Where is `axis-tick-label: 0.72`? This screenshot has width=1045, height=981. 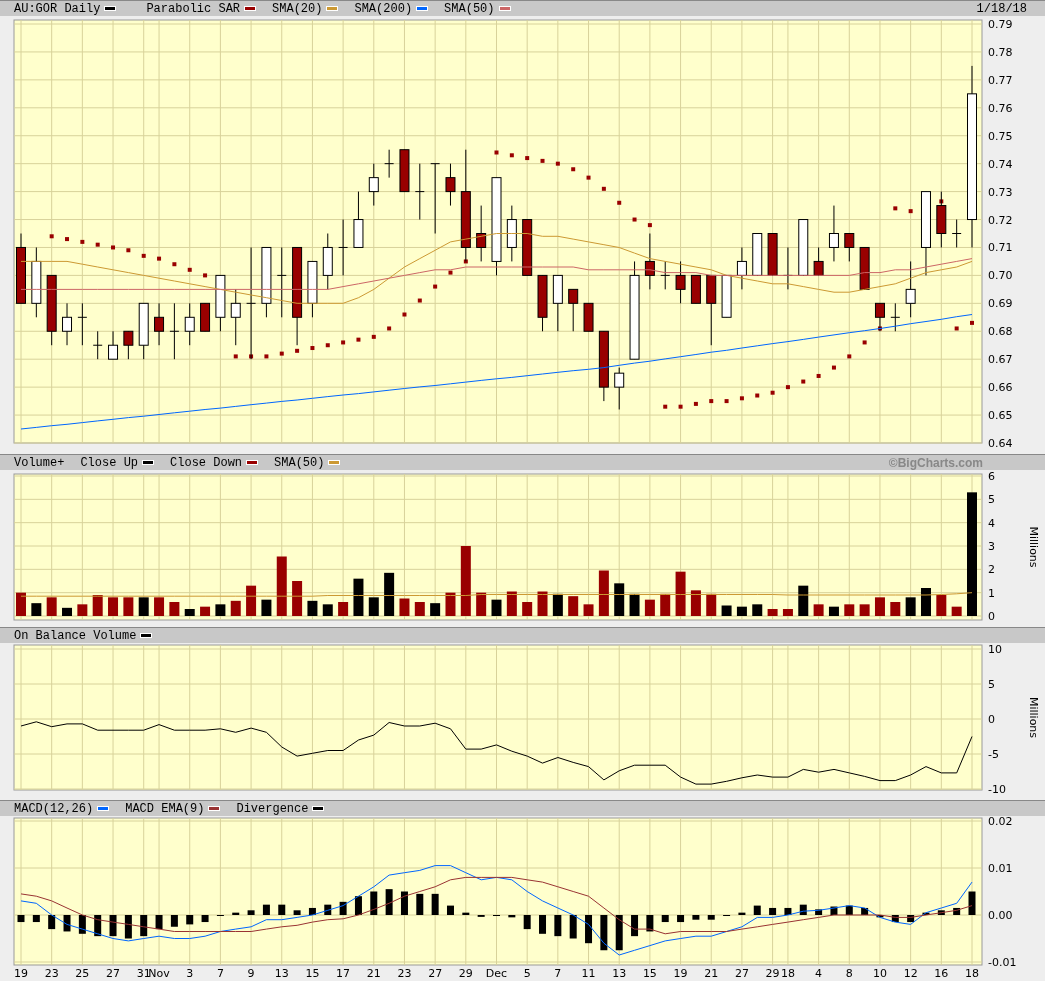 axis-tick-label: 0.72 is located at coordinates (1000, 220).